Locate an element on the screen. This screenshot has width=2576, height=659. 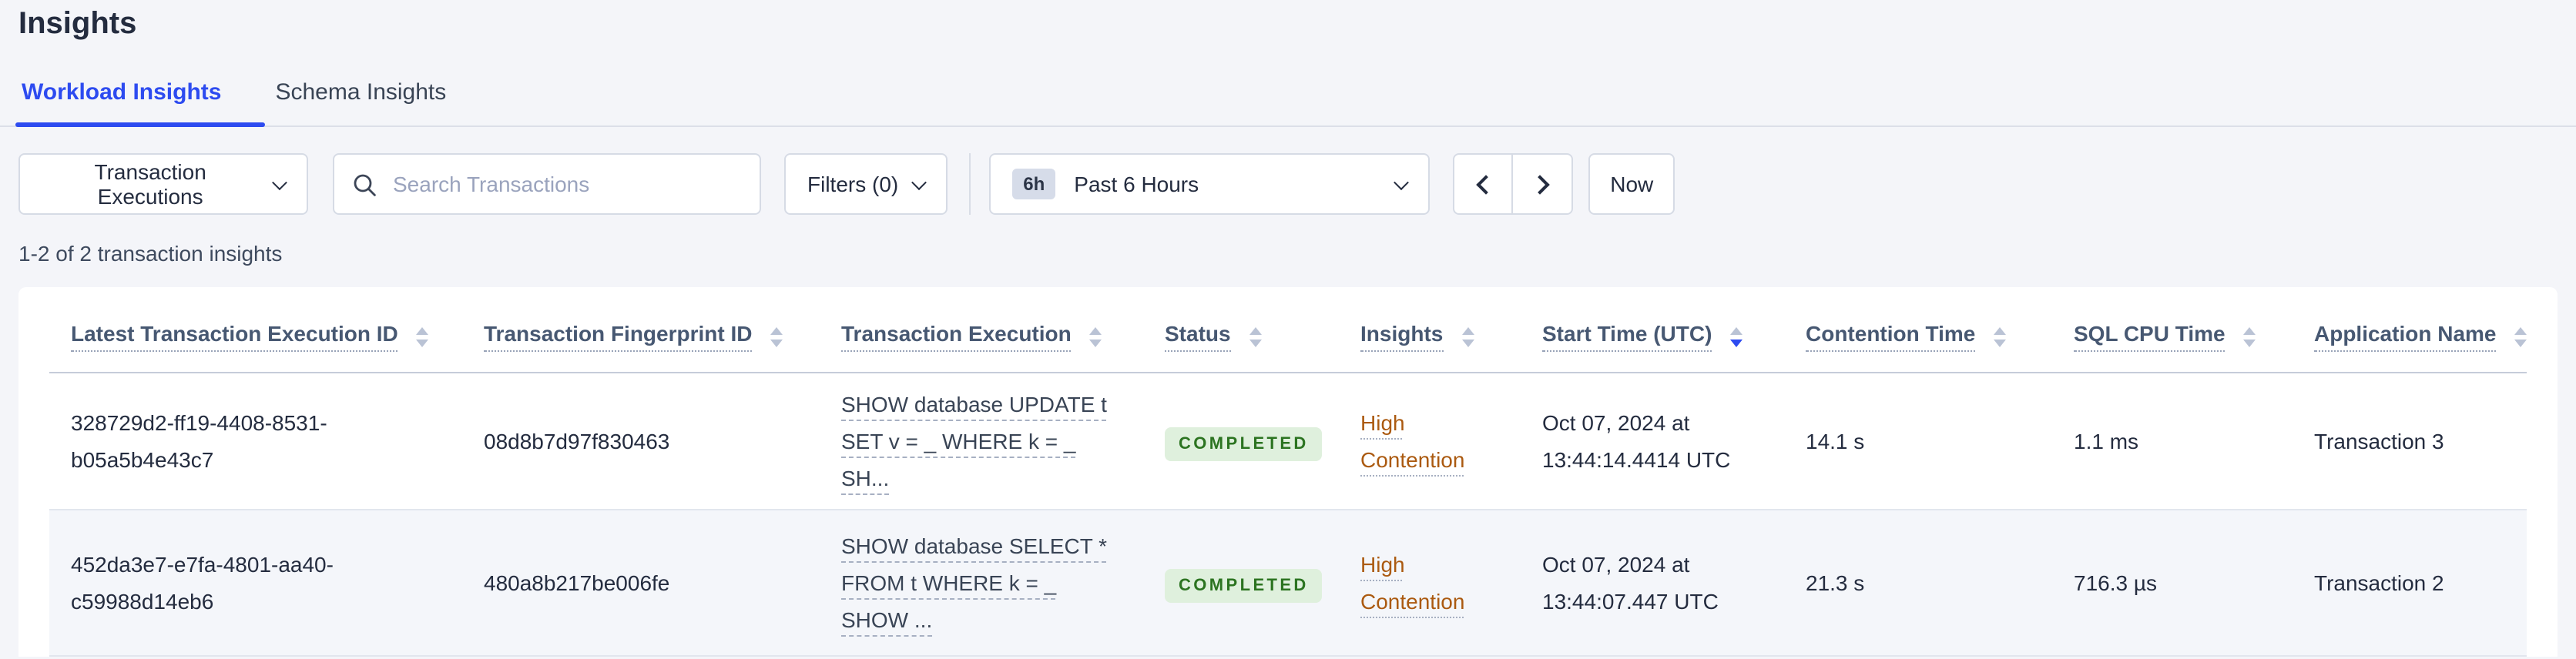
filters-button: Filters (0) is located at coordinates (866, 184).